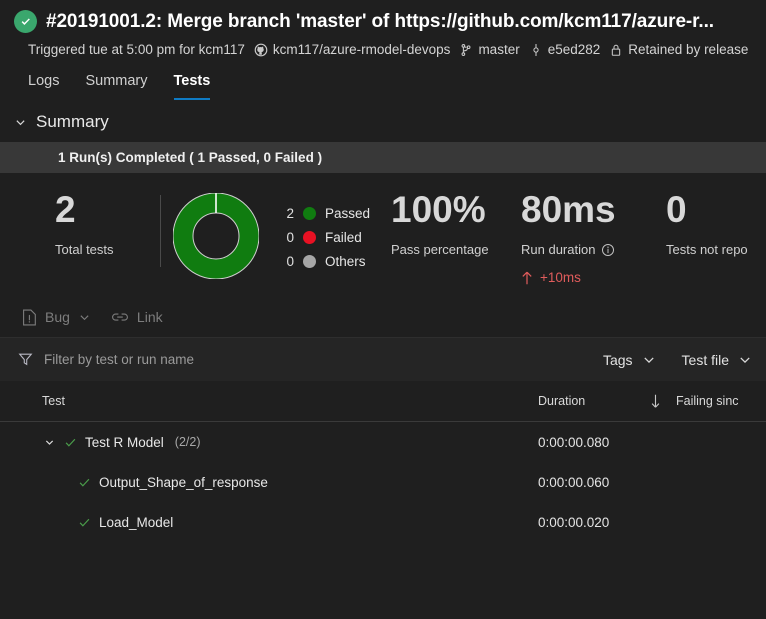 The height and width of the screenshot is (619, 766). Describe the element at coordinates (574, 49) in the screenshot. I see `commit-hash: e5ed282` at that location.